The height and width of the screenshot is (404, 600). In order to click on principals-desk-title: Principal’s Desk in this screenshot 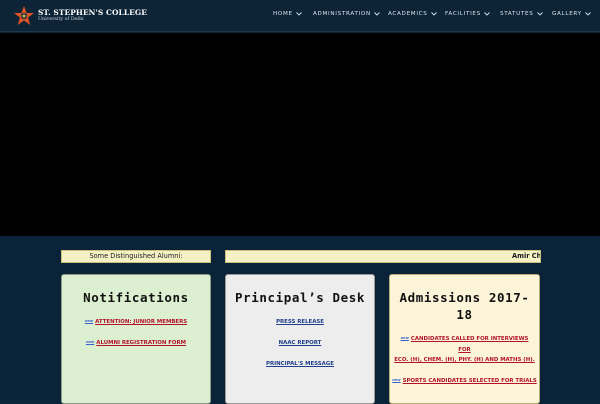, I will do `click(299, 297)`.